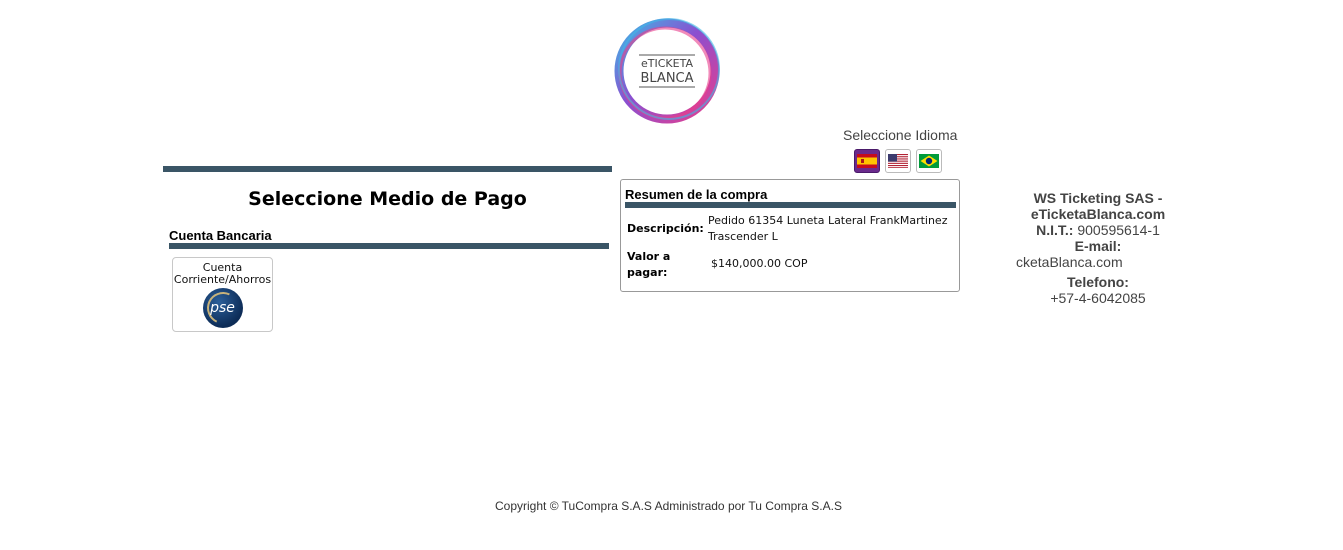 This screenshot has width=1343, height=550. Describe the element at coordinates (1098, 206) in the screenshot. I see `company-name: WS Ticketing SAS - eTicketaBlanca.com` at that location.